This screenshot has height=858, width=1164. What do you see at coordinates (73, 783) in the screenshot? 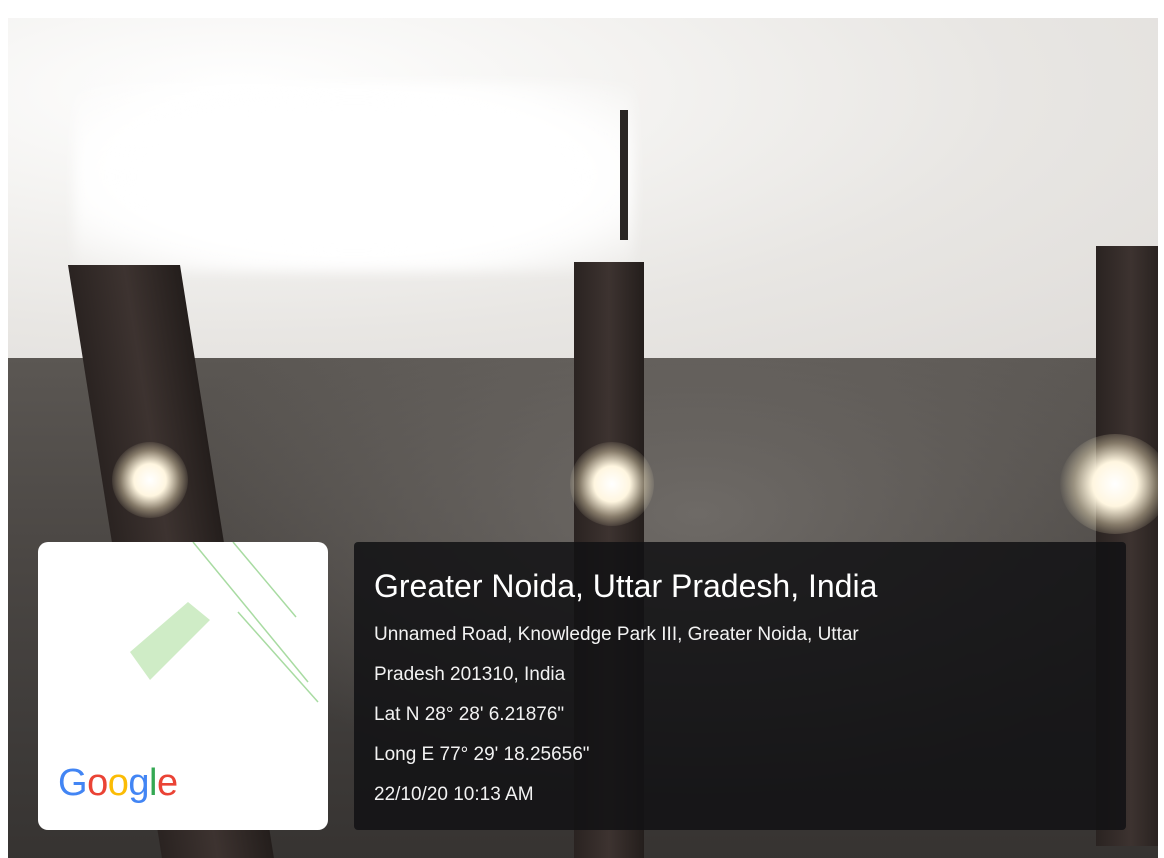
I see `google-logo-letter: G` at bounding box center [73, 783].